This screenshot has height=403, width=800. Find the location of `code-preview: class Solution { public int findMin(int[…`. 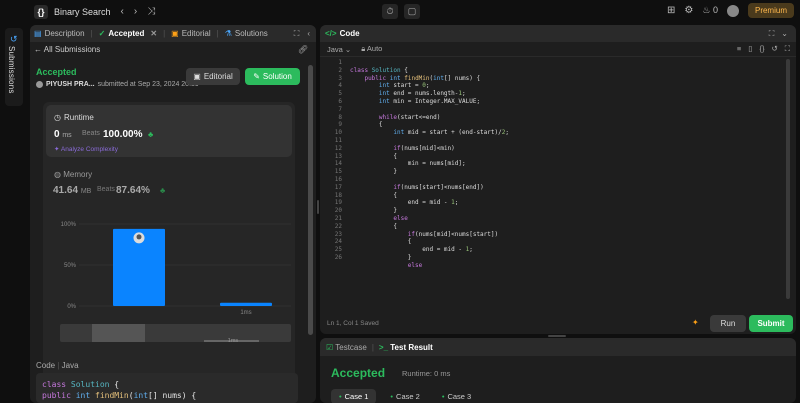

code-preview: class Solution { public int findMin(int[… is located at coordinates (167, 388).